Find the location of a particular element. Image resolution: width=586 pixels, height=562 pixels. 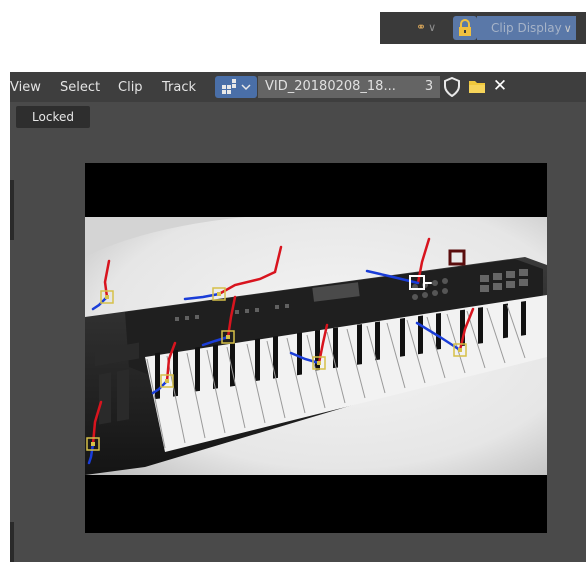

editor-type-icon is located at coordinates (236, 86).